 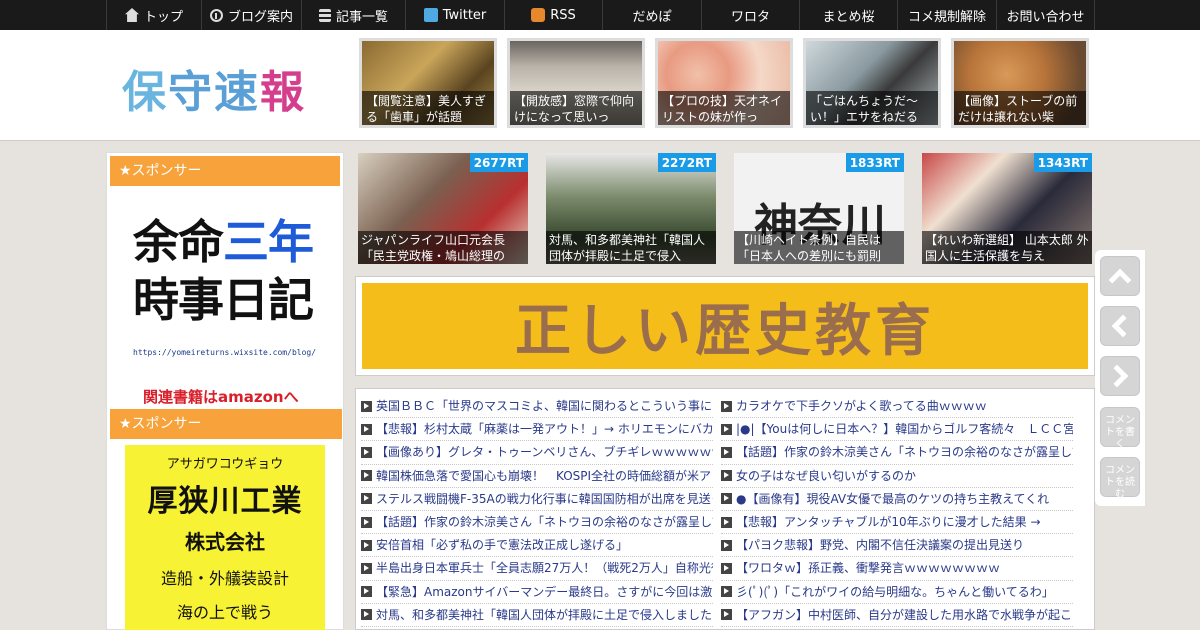 I want to click on ad-title-line2: 時事日記, so click(x=223, y=300).